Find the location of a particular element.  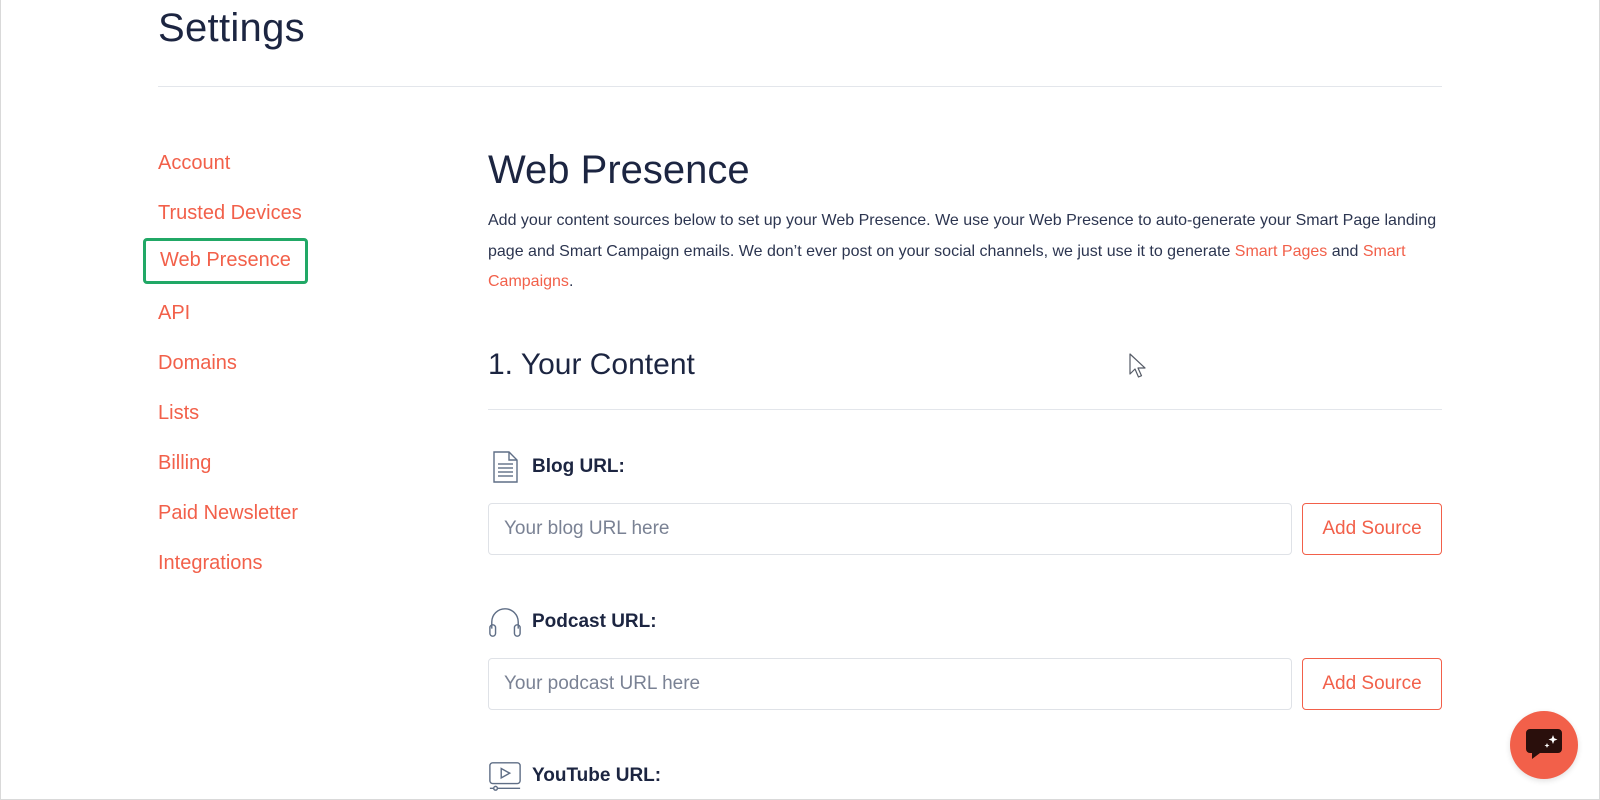

headphones-icon is located at coordinates (505, 622).